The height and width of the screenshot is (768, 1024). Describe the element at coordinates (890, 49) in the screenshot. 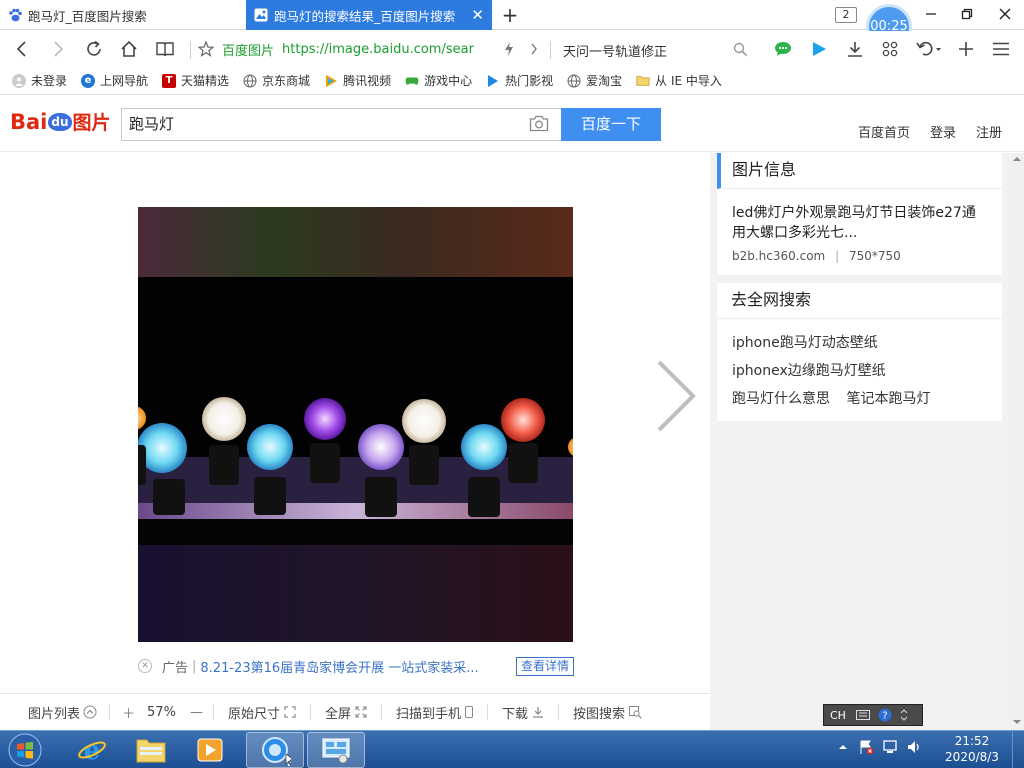

I see `apps-icon` at that location.